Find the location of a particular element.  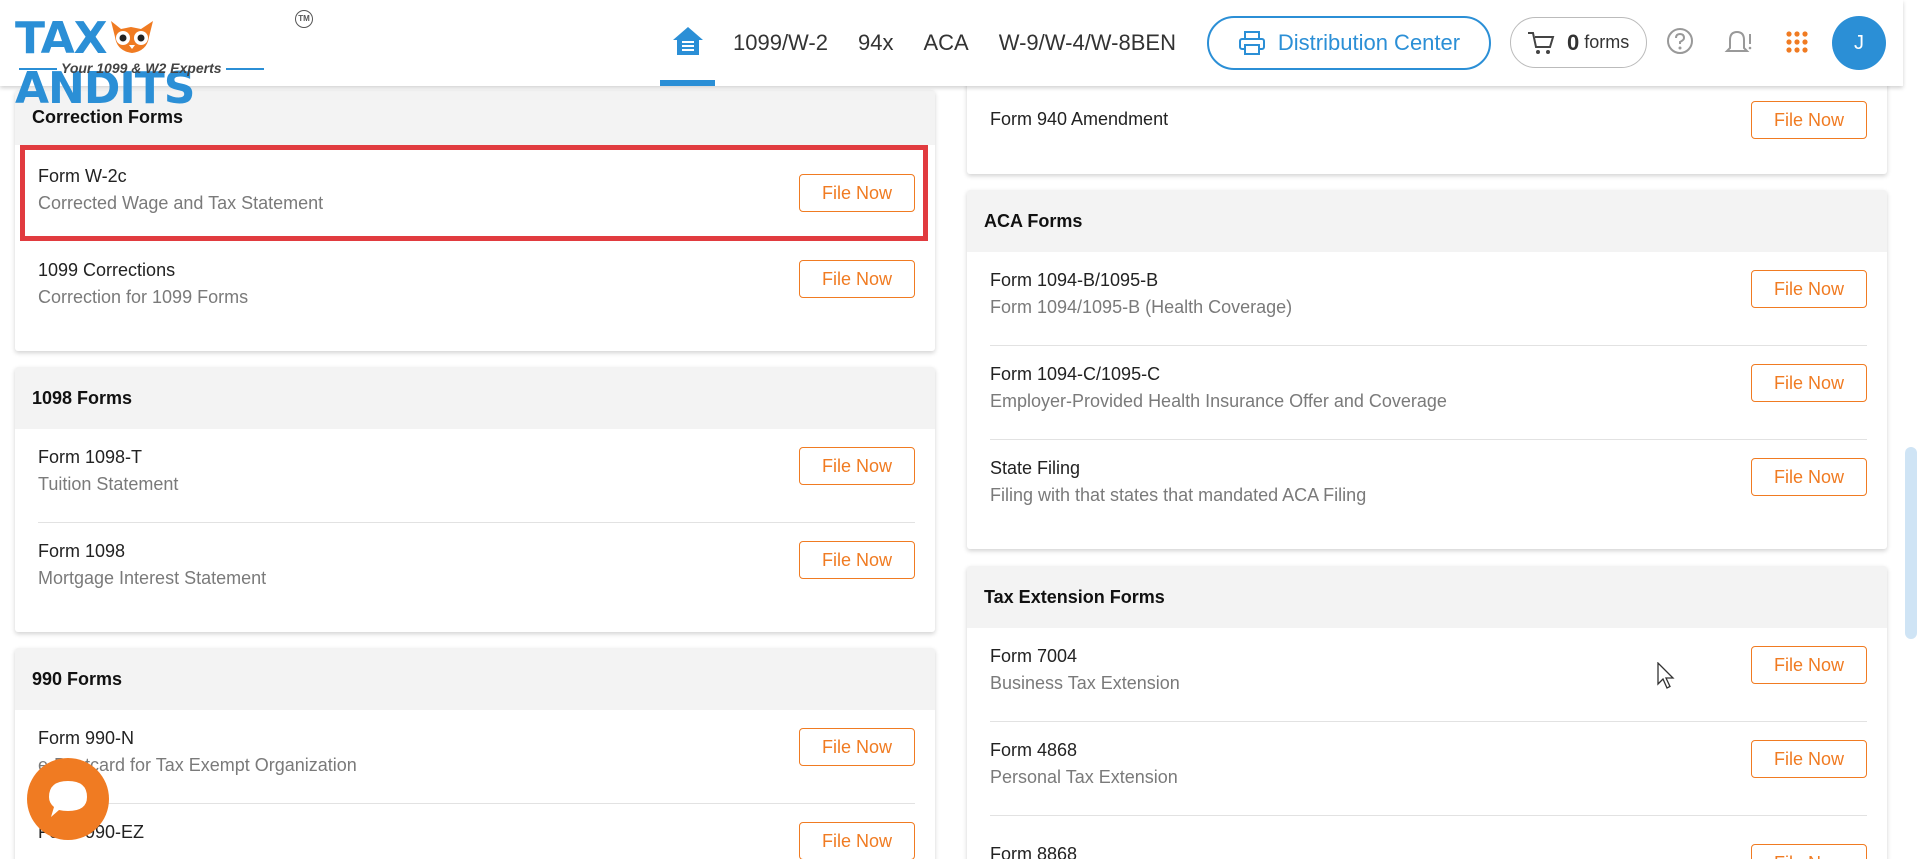

owl-icon is located at coordinates (132, 37).